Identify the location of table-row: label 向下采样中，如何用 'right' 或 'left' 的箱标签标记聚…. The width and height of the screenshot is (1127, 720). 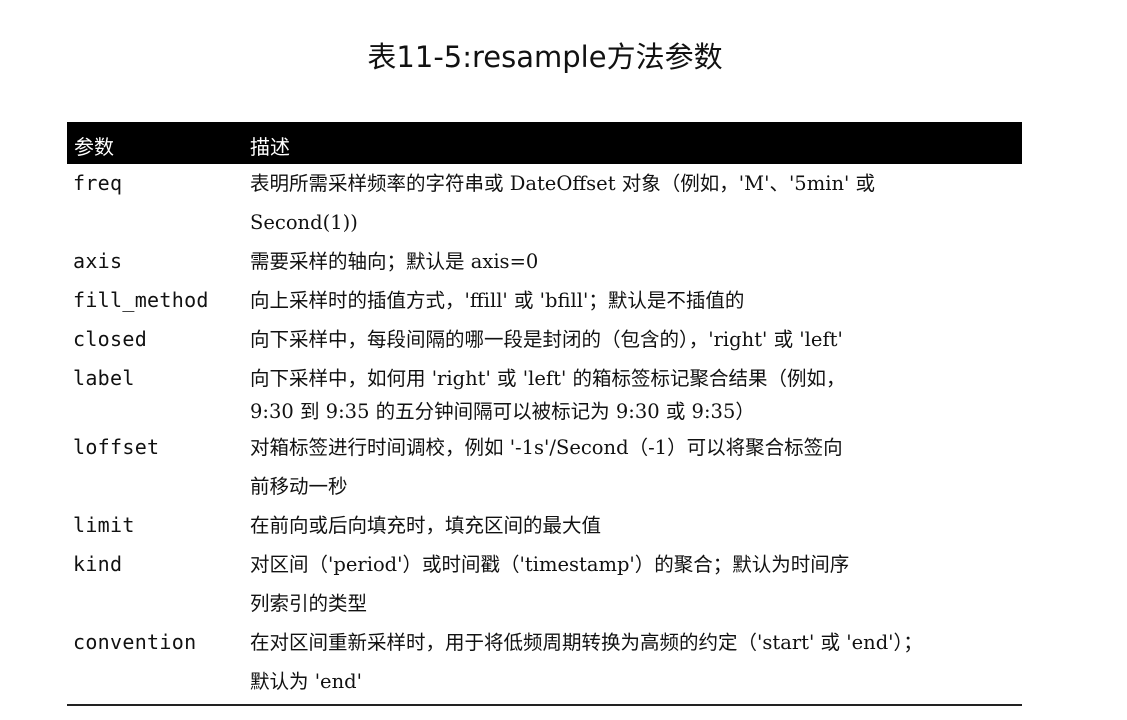
(544, 393).